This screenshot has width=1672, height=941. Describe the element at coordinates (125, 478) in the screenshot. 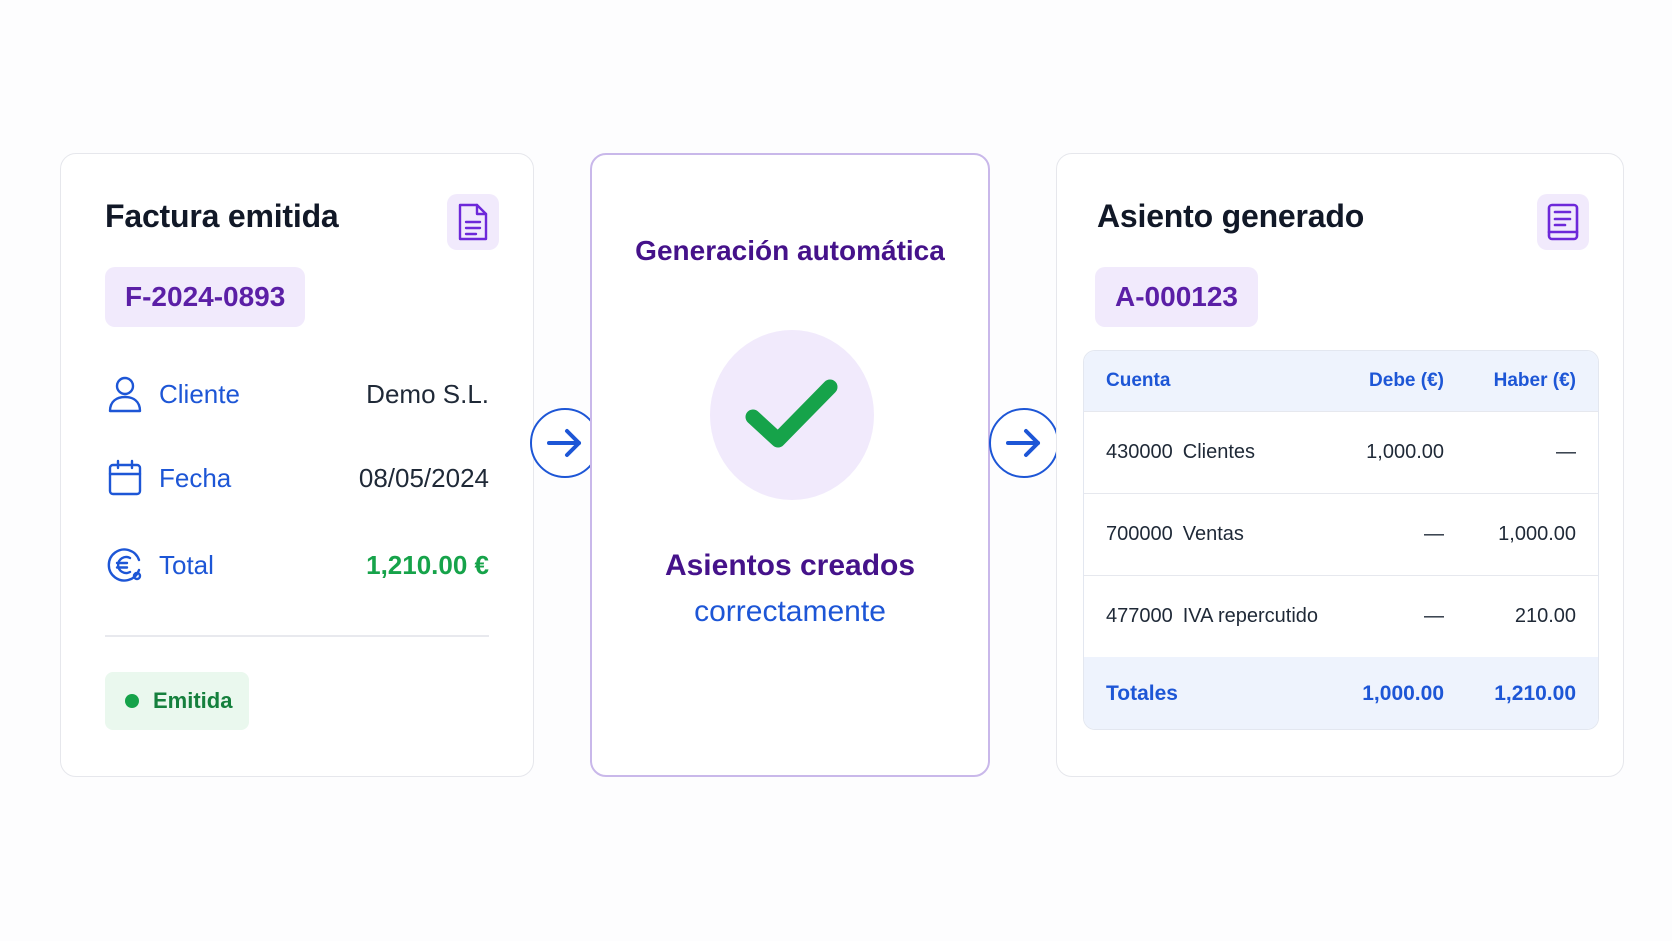

I see `calendar-icon` at that location.